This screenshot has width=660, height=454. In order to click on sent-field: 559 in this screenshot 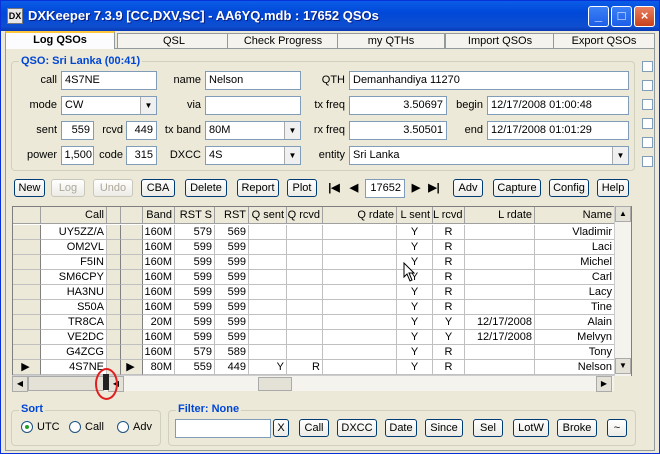, I will do `click(77, 130)`.